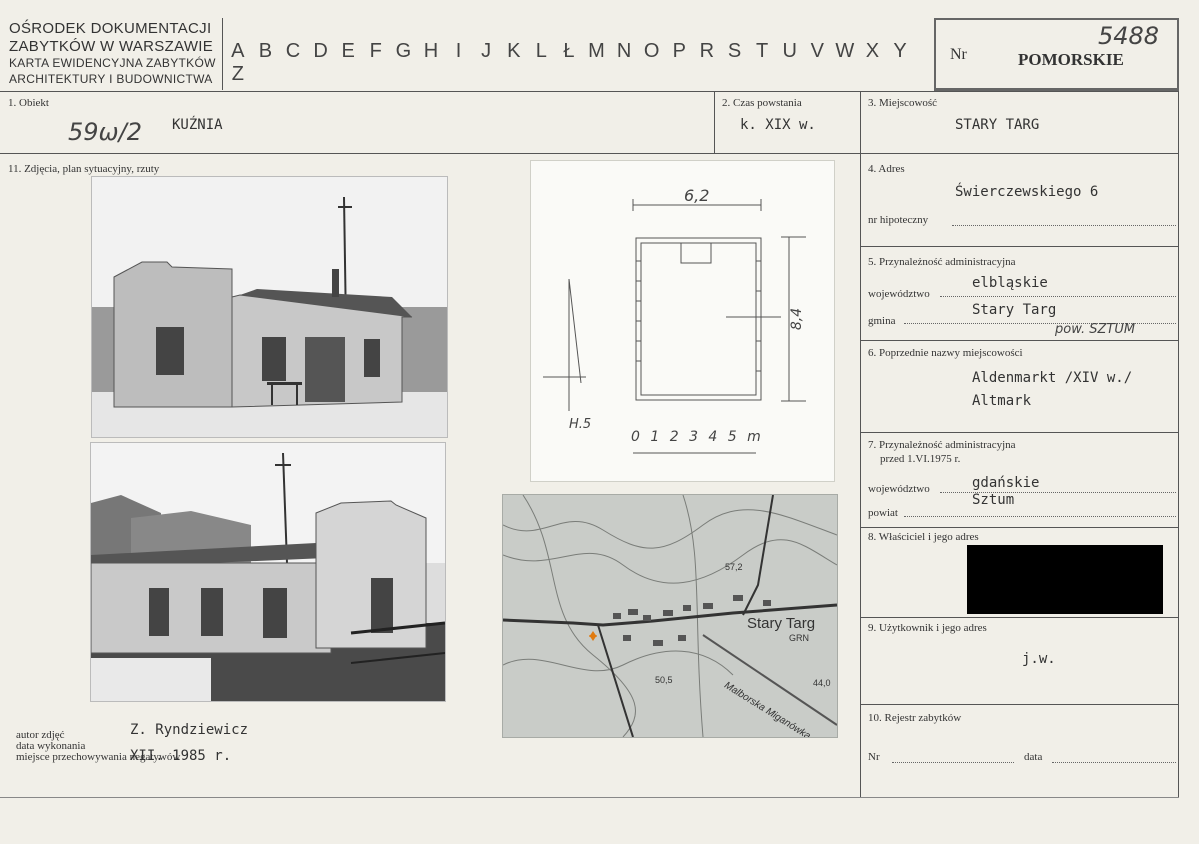 Image resolution: width=1199 pixels, height=844 pixels. Describe the element at coordinates (679, 51) in the screenshot. I see `alphabet-letter: P` at that location.